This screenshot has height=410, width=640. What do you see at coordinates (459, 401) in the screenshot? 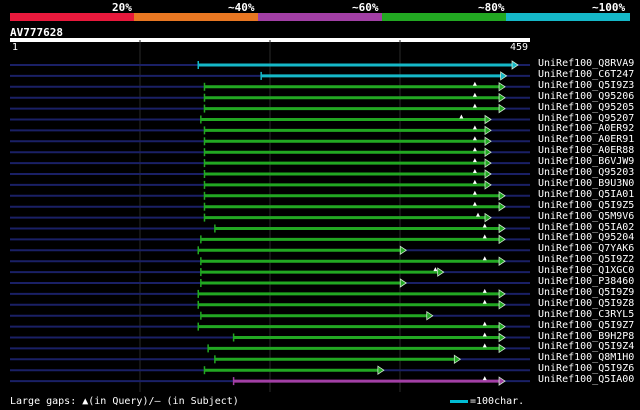
I see `legend-cyan-bar` at bounding box center [459, 401].